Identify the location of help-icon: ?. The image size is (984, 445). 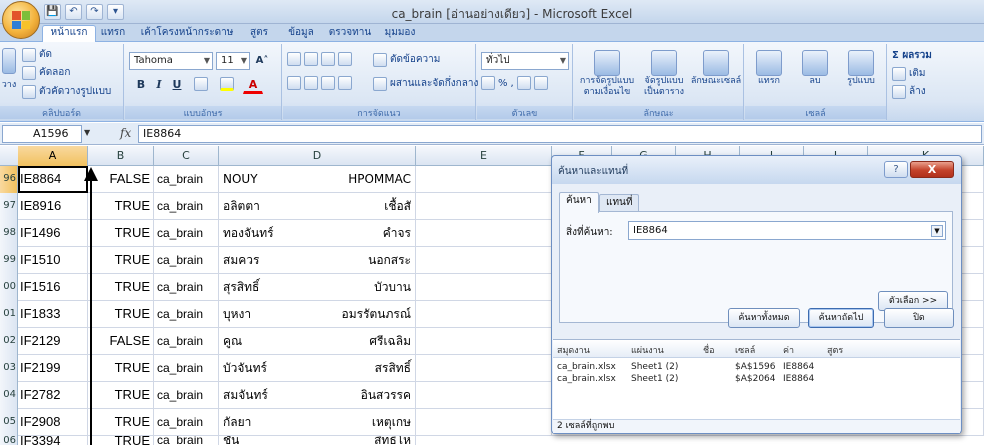
(896, 169).